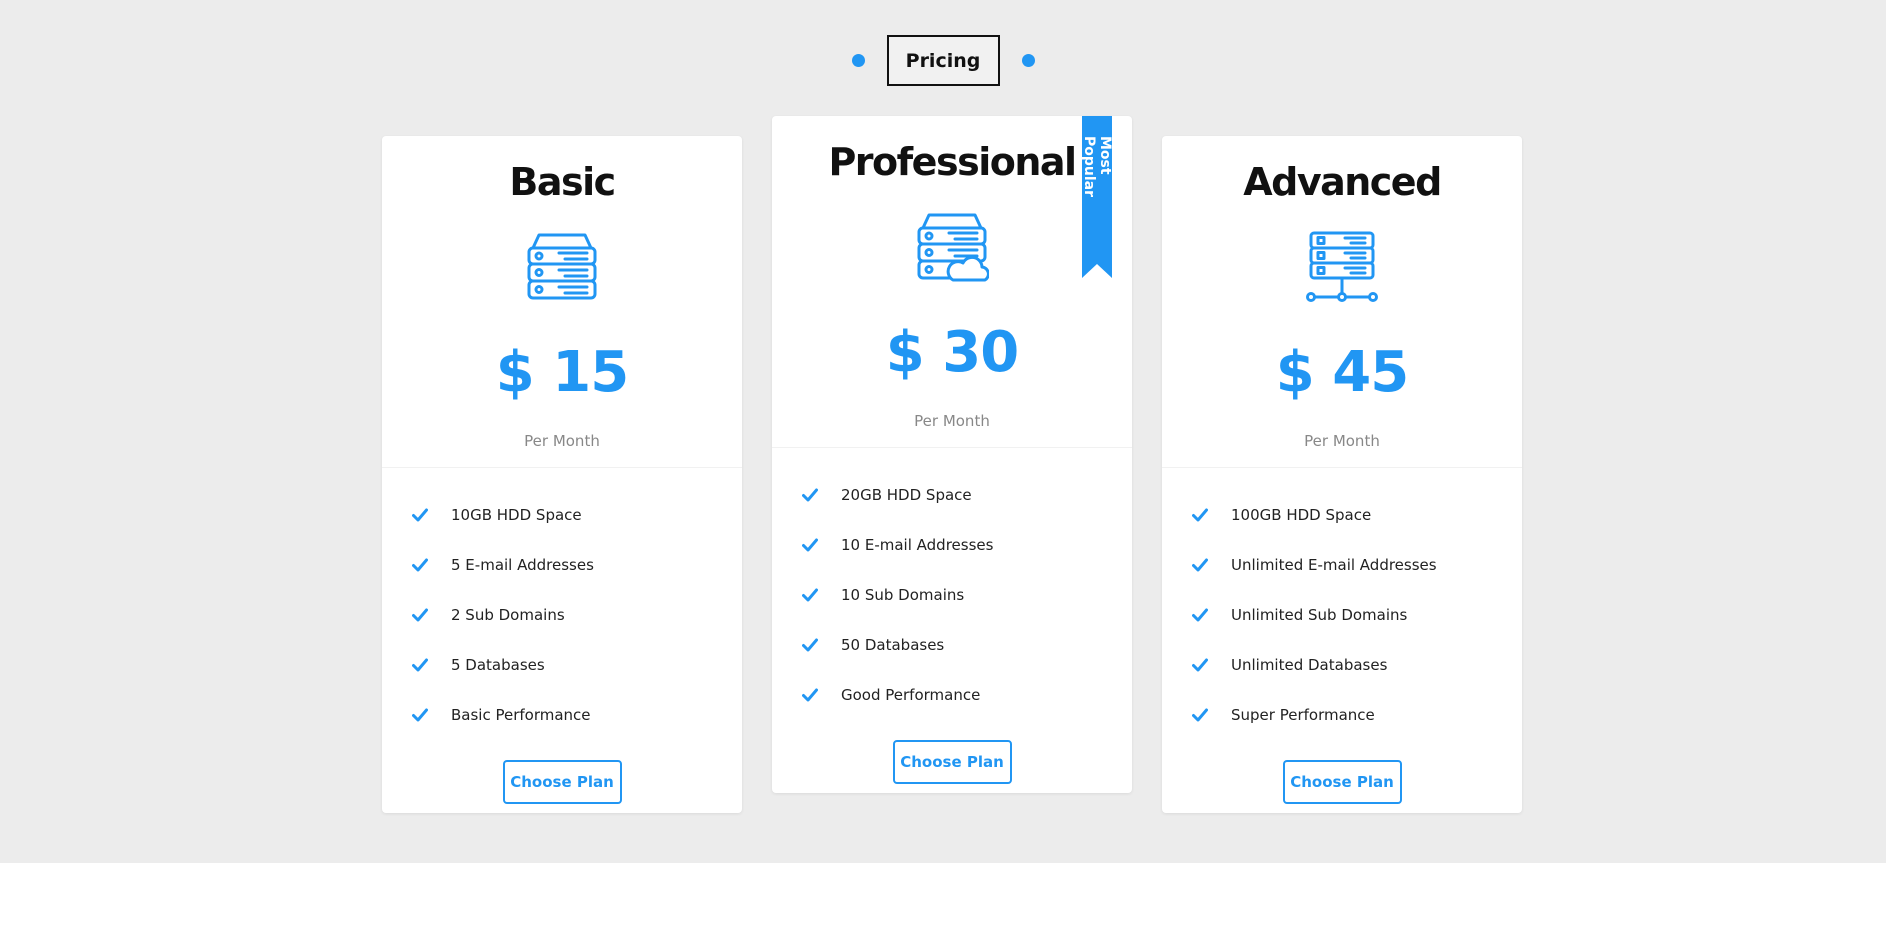  I want to click on plan-name: Professional, so click(952, 162).